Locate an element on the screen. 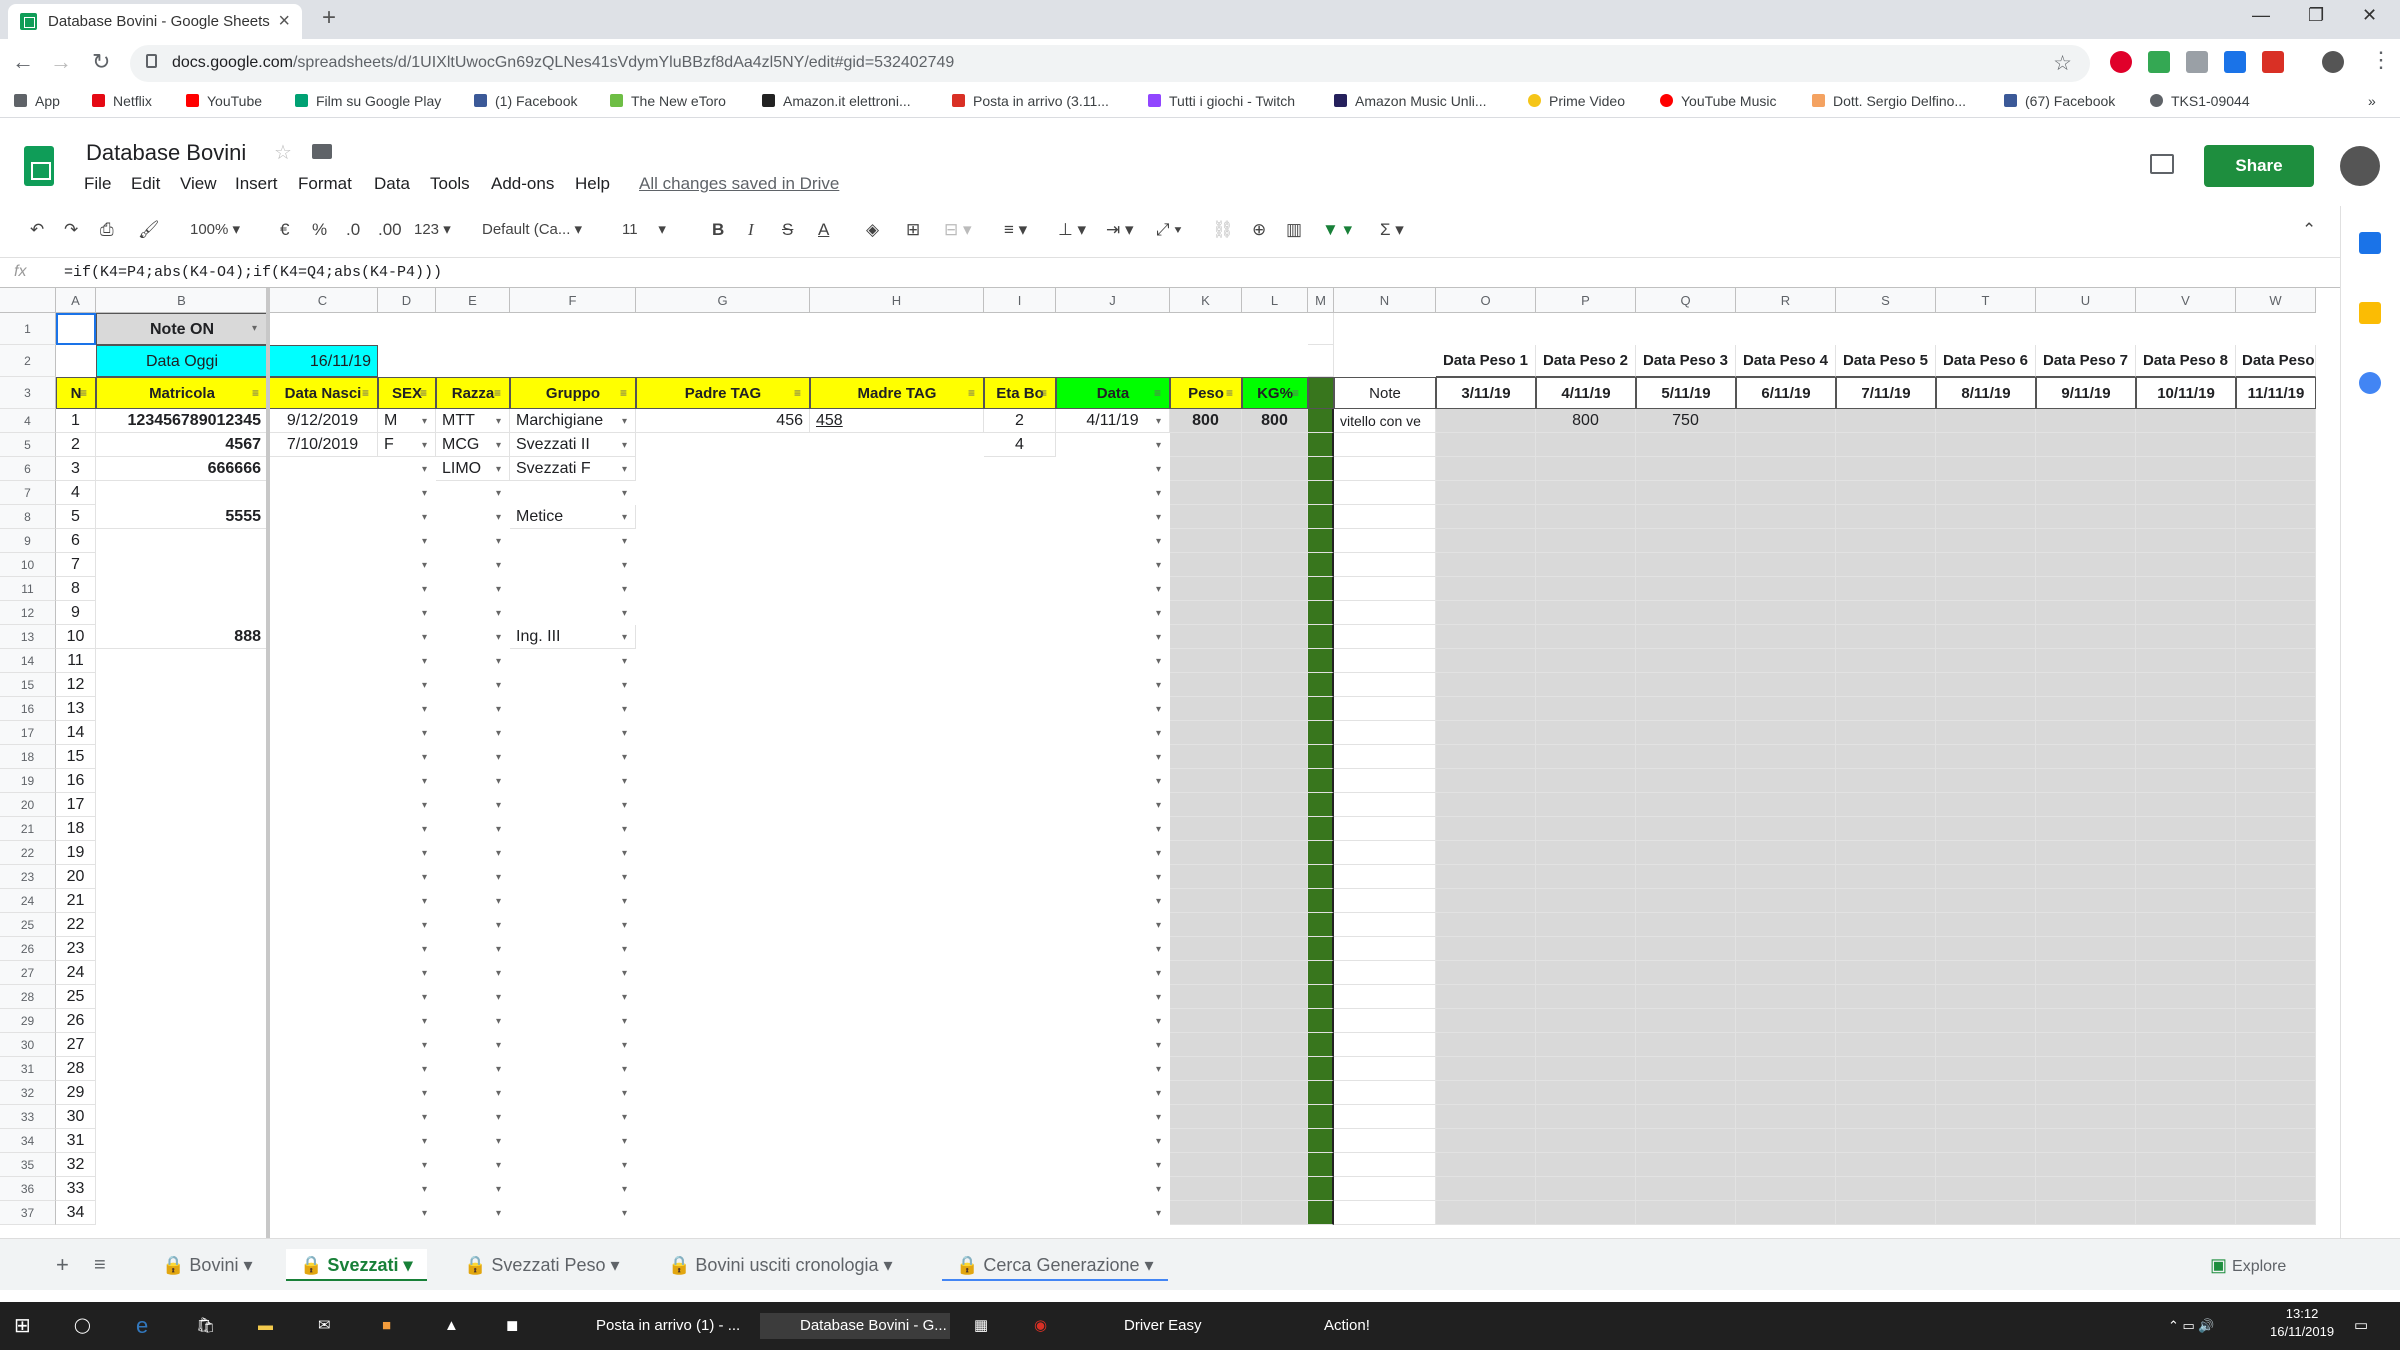  peso2-value: 800 is located at coordinates (1586, 421).